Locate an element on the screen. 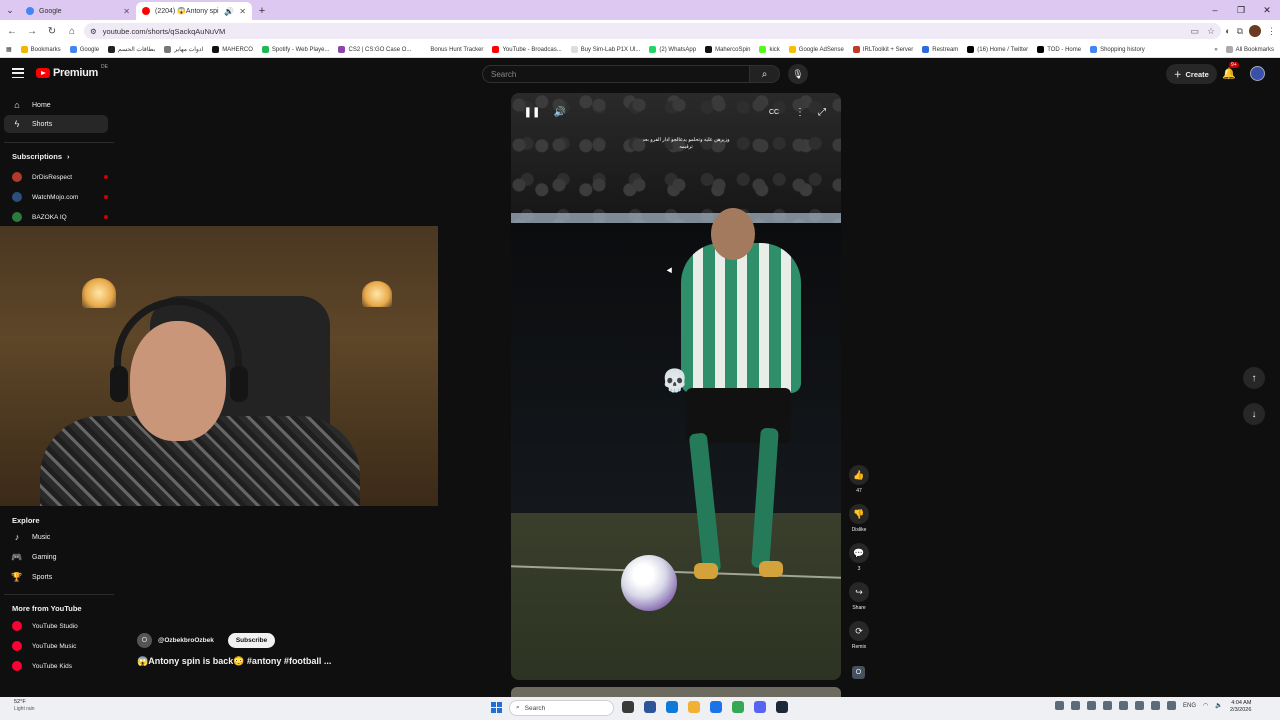 This screenshot has width=1280, height=720. apps-grid-icon: ▦ is located at coordinates (9, 49).